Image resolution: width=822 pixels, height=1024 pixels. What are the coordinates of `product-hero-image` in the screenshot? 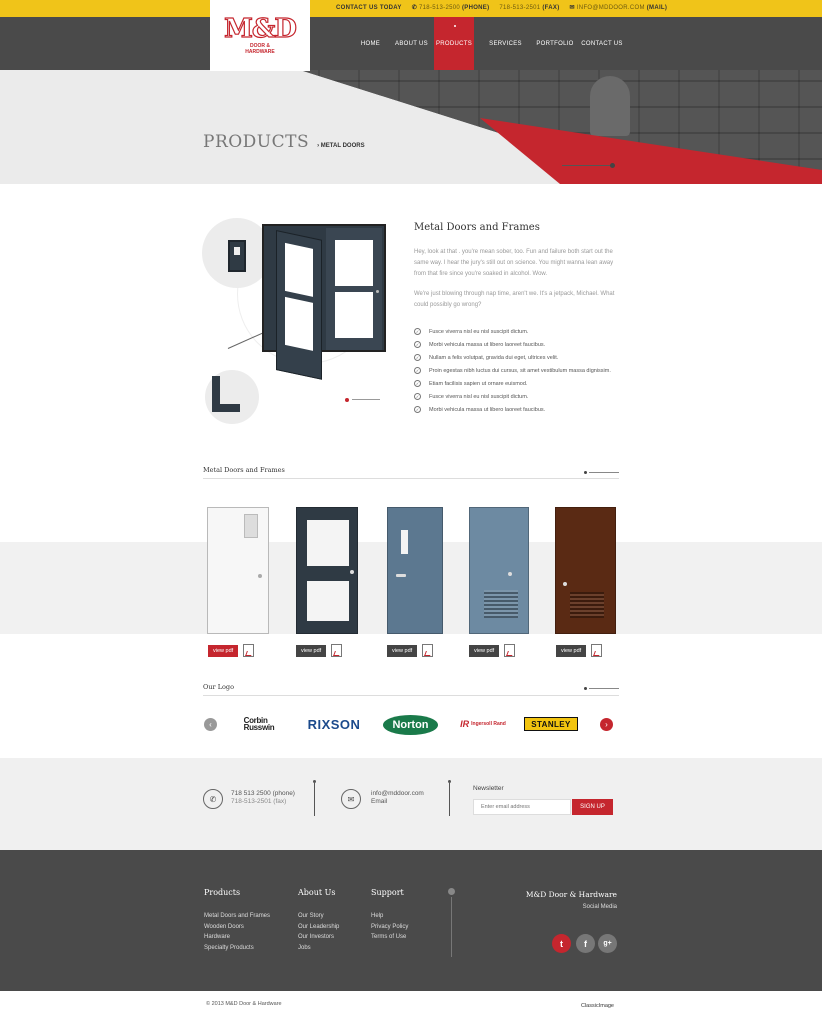 It's located at (324, 302).